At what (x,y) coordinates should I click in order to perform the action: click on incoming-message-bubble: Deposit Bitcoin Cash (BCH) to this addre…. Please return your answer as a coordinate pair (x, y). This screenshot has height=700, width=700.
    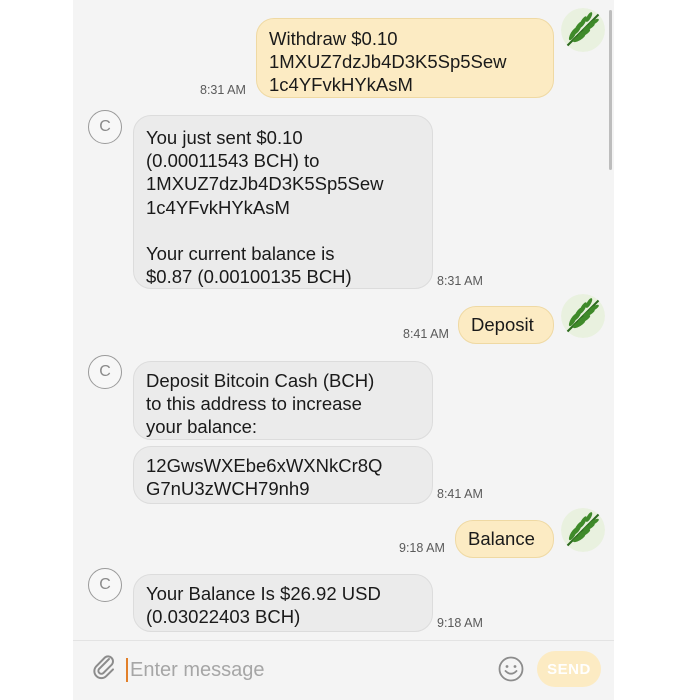
    Looking at the image, I should click on (283, 400).